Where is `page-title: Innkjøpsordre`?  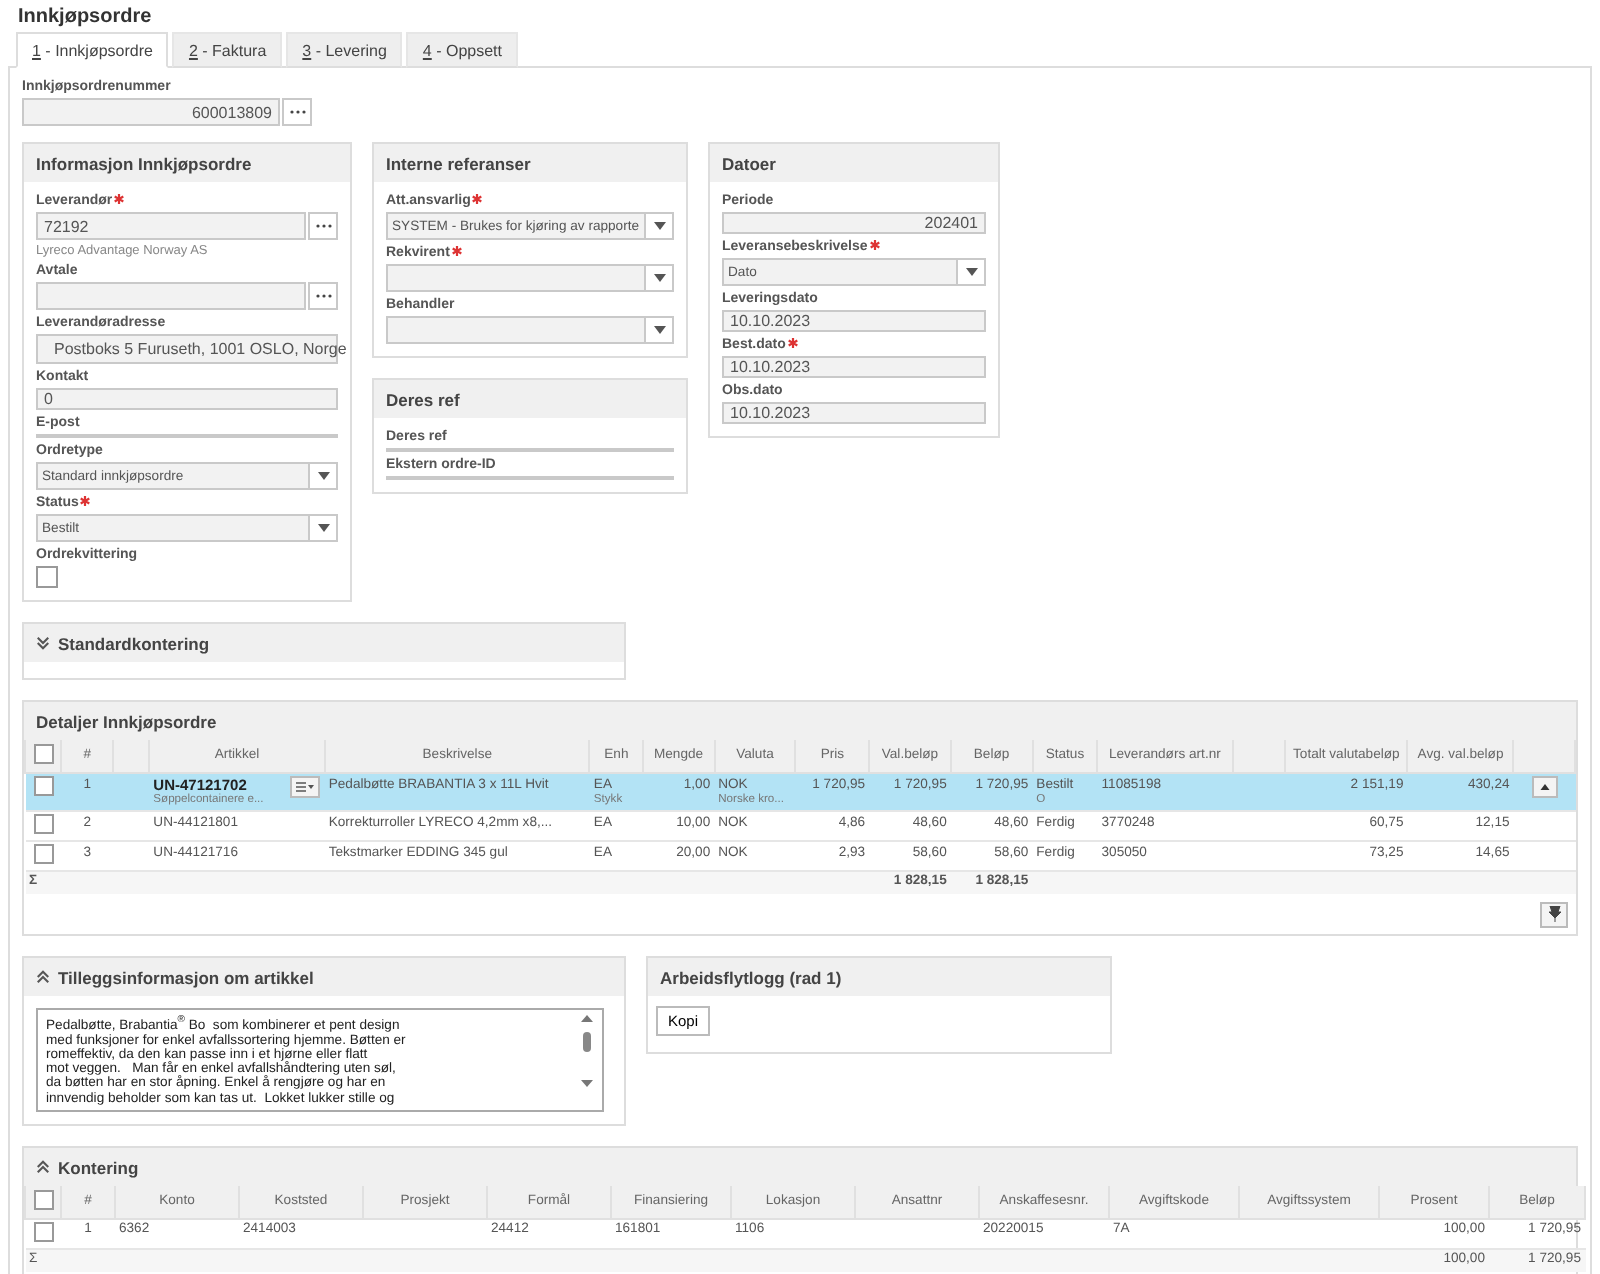
page-title: Innkjøpsordre is located at coordinates (86, 17).